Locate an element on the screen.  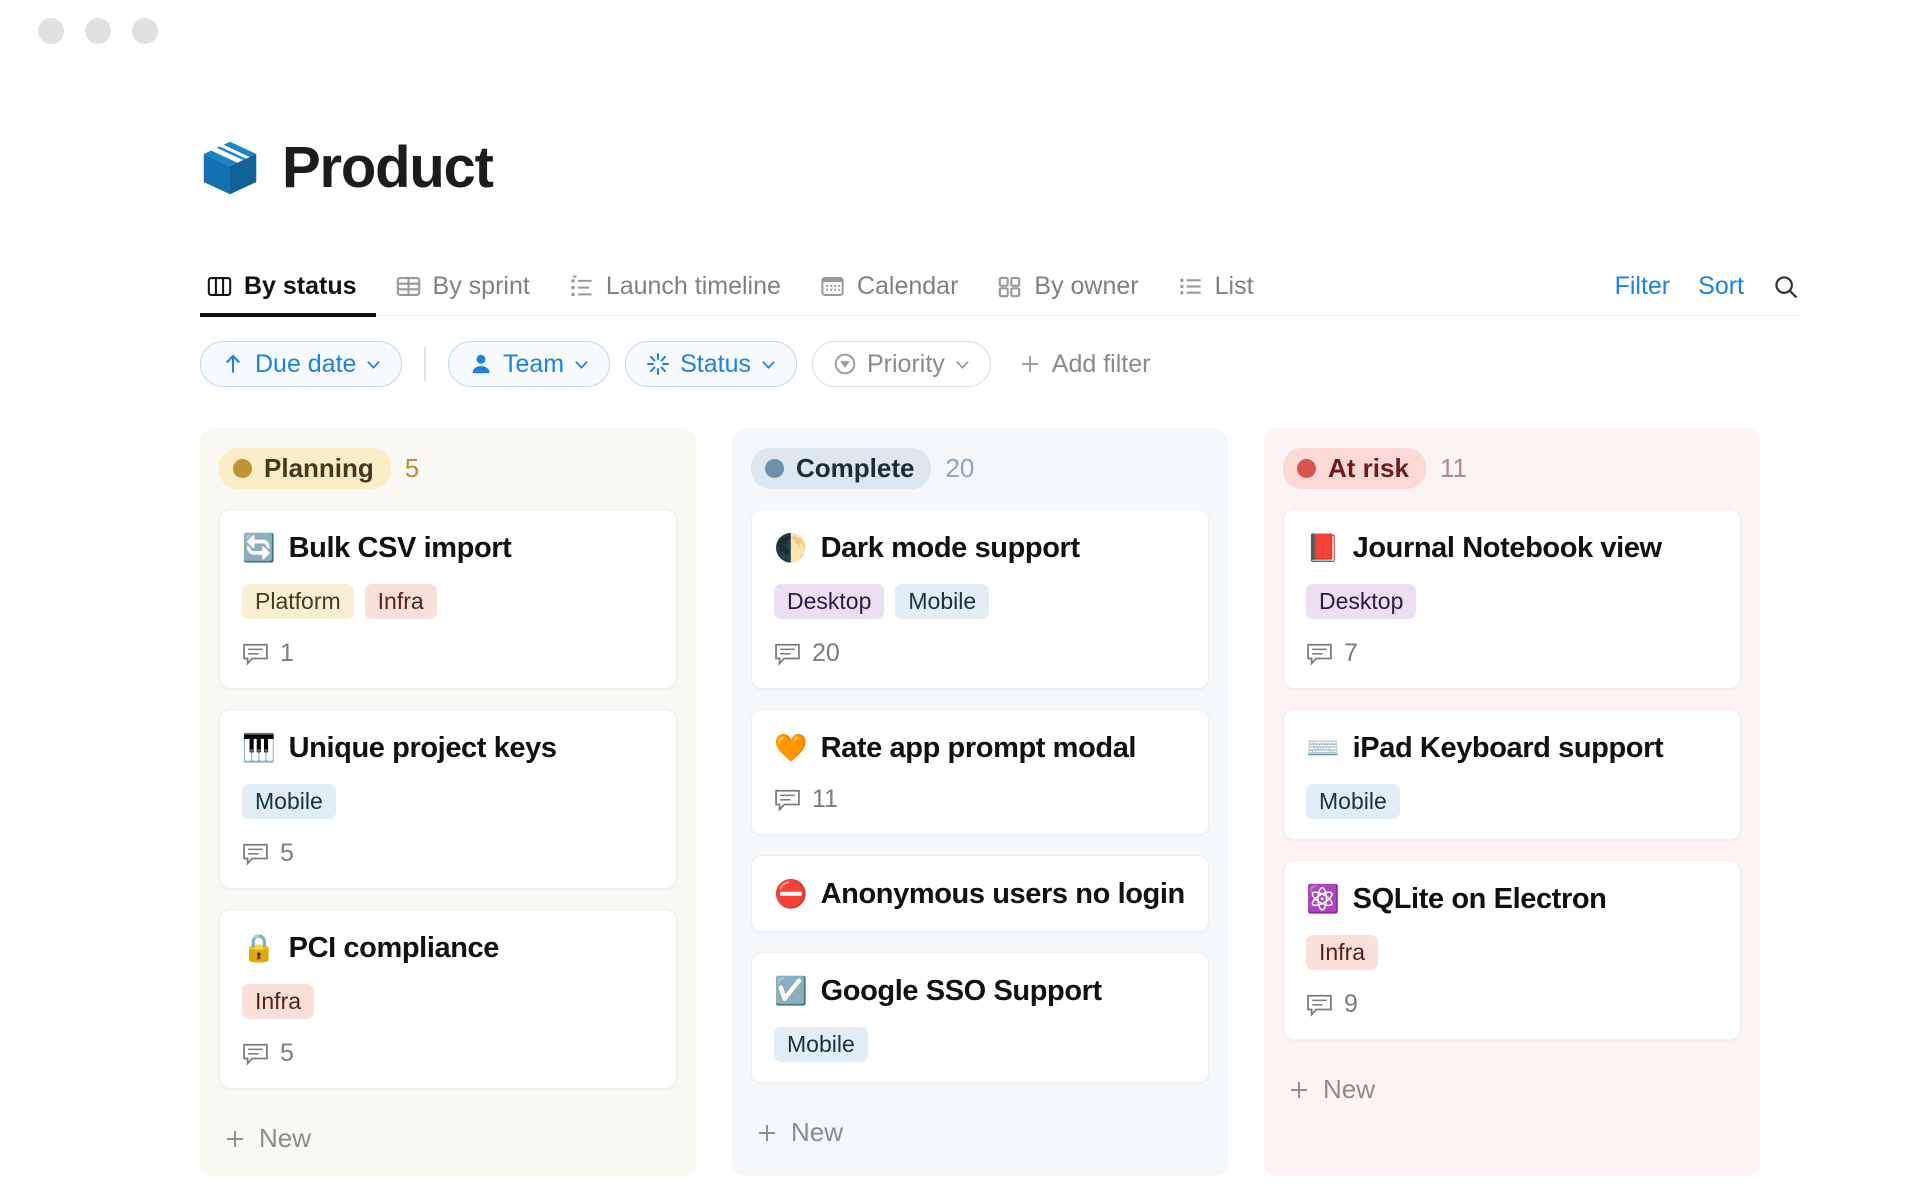
column-count: 11 is located at coordinates (1453, 468).